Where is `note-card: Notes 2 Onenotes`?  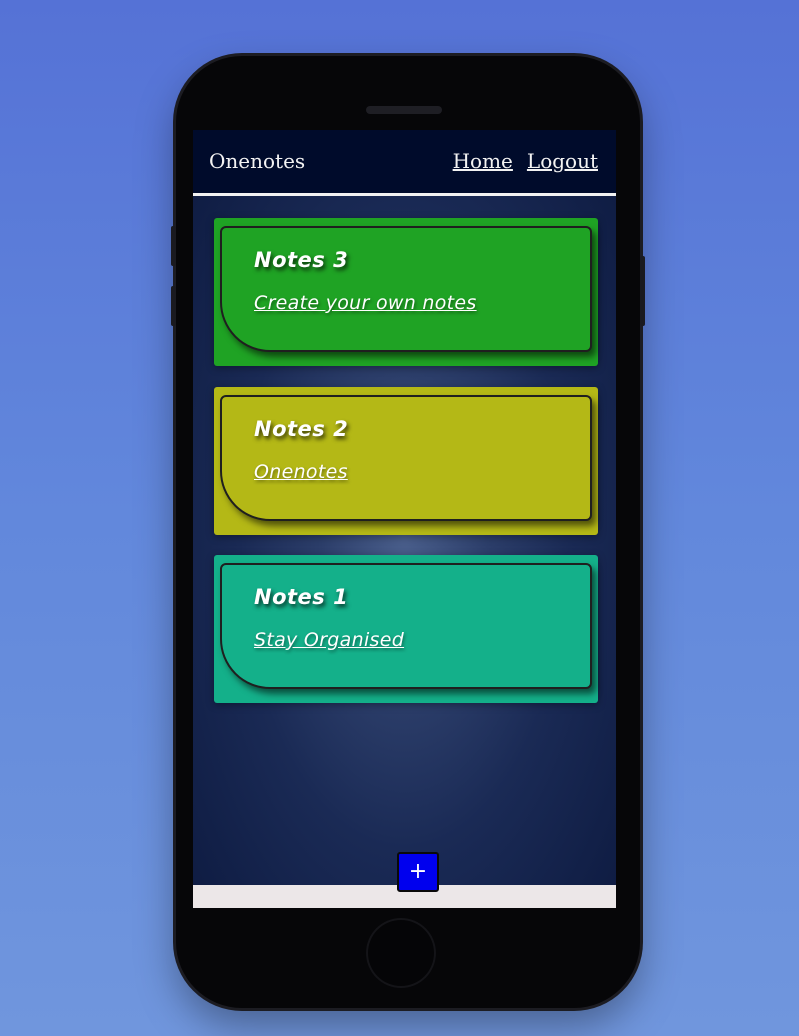 note-card: Notes 2 Onenotes is located at coordinates (406, 461).